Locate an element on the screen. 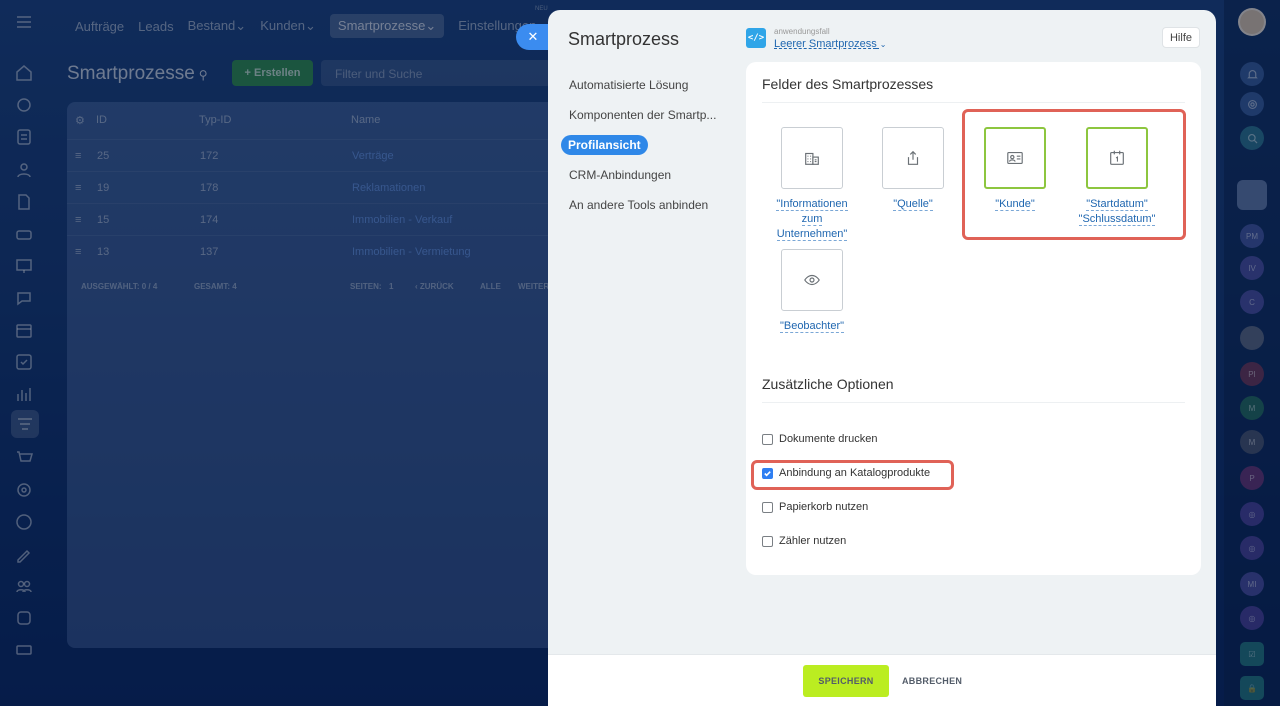  option-counter: Zähler nutzen is located at coordinates (804, 541).